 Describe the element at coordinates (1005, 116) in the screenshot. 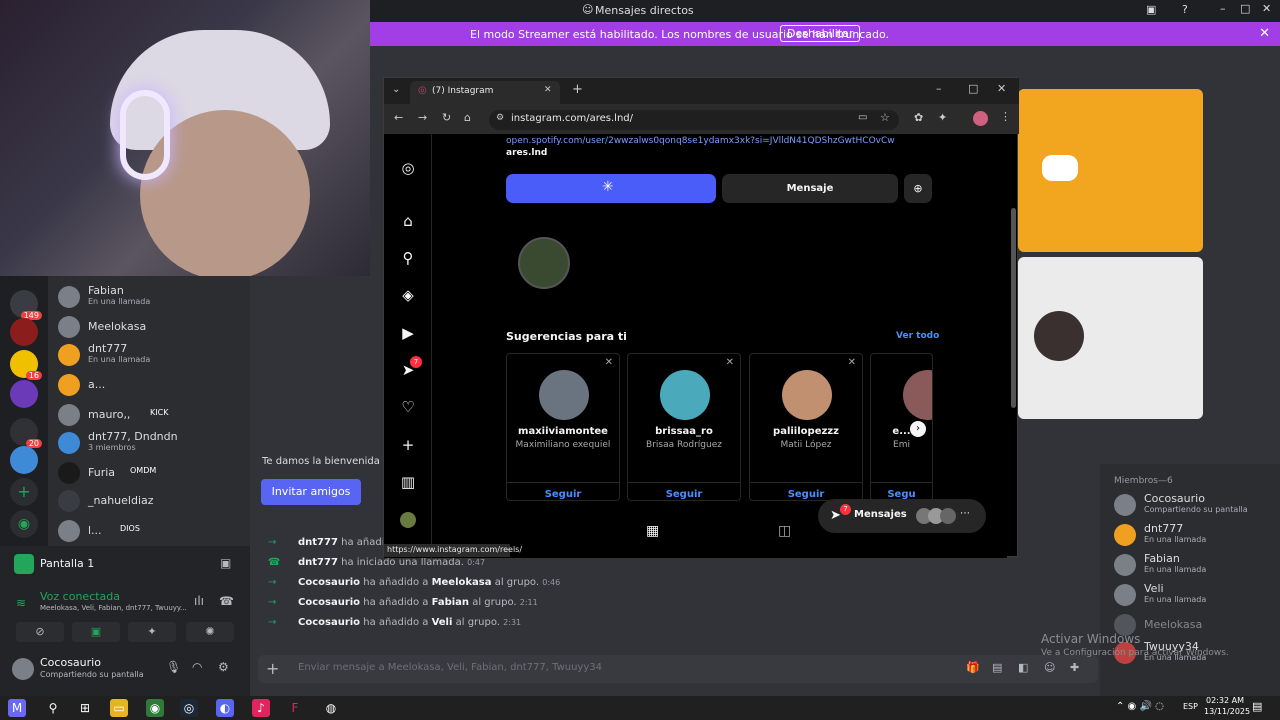

I see `menu-icon: ⋮` at that location.